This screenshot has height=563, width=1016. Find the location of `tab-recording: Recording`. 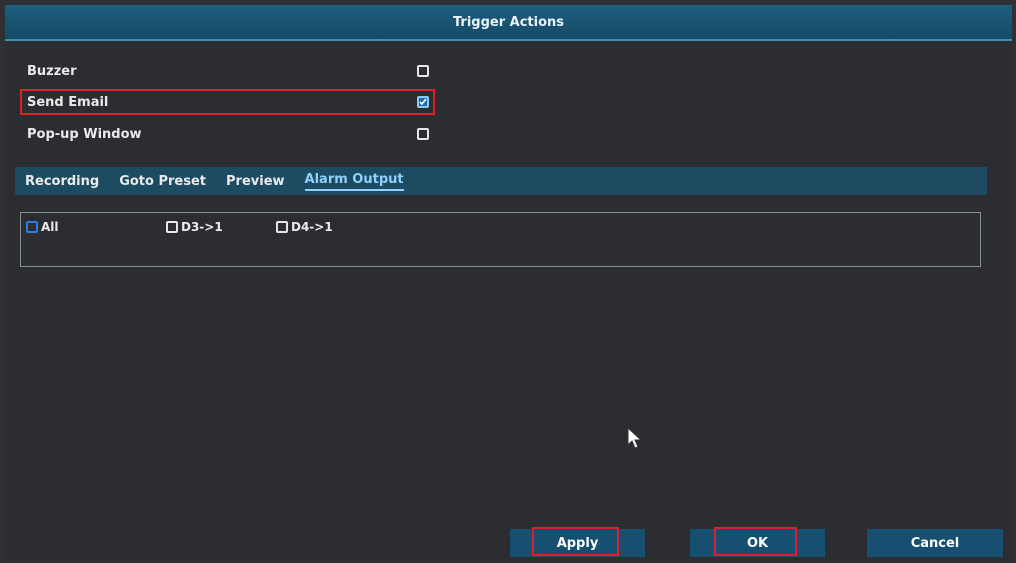

tab-recording: Recording is located at coordinates (62, 181).